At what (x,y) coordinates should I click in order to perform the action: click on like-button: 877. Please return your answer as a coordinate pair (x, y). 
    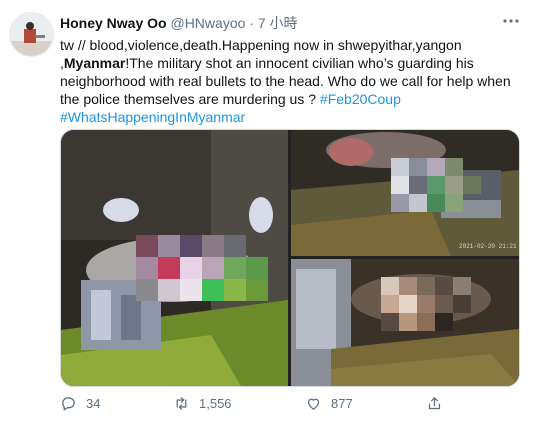
    Looking at the image, I should click on (329, 403).